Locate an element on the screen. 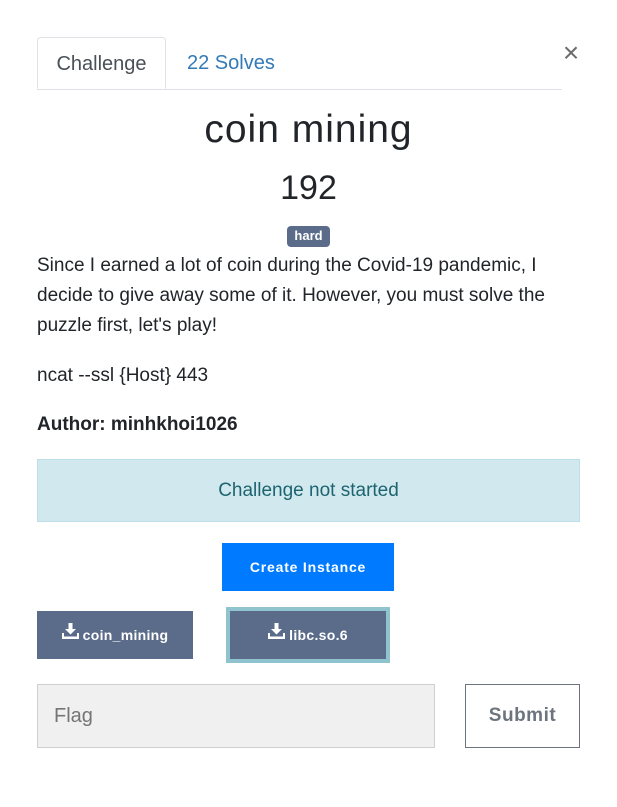  challenge-title: coin mining is located at coordinates (308, 129).